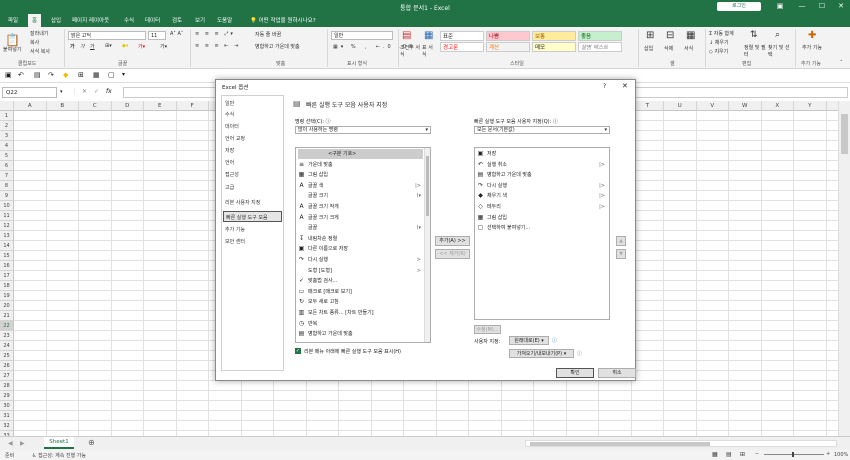 The image size is (850, 460). Describe the element at coordinates (721, 33) in the screenshot. I see `autosum-button: Σ 자동 합계` at that location.